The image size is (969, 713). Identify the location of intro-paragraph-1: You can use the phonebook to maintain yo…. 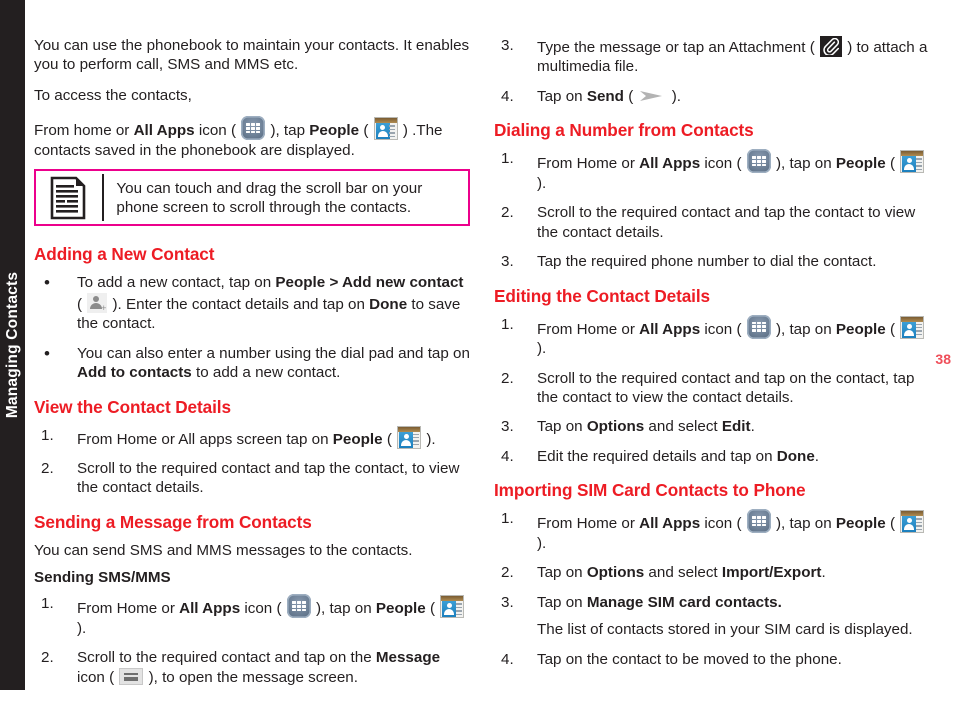
(252, 55).